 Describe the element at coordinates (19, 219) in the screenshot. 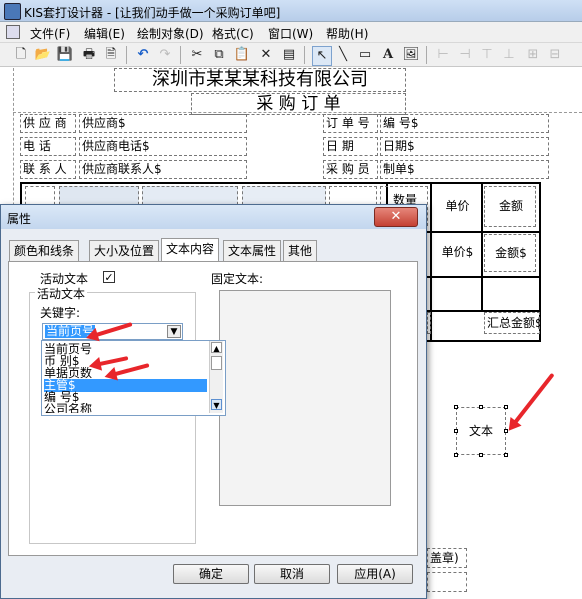

I see `dialog-title: 属性` at that location.